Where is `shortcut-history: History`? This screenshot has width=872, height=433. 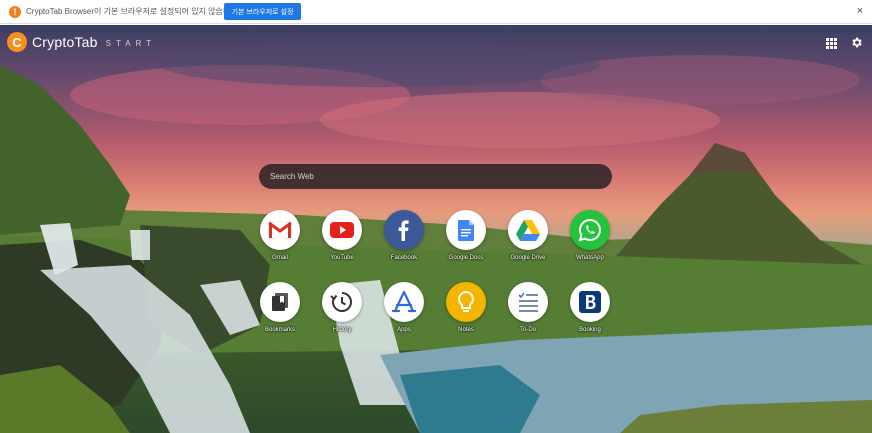 shortcut-history: History is located at coordinates (342, 314).